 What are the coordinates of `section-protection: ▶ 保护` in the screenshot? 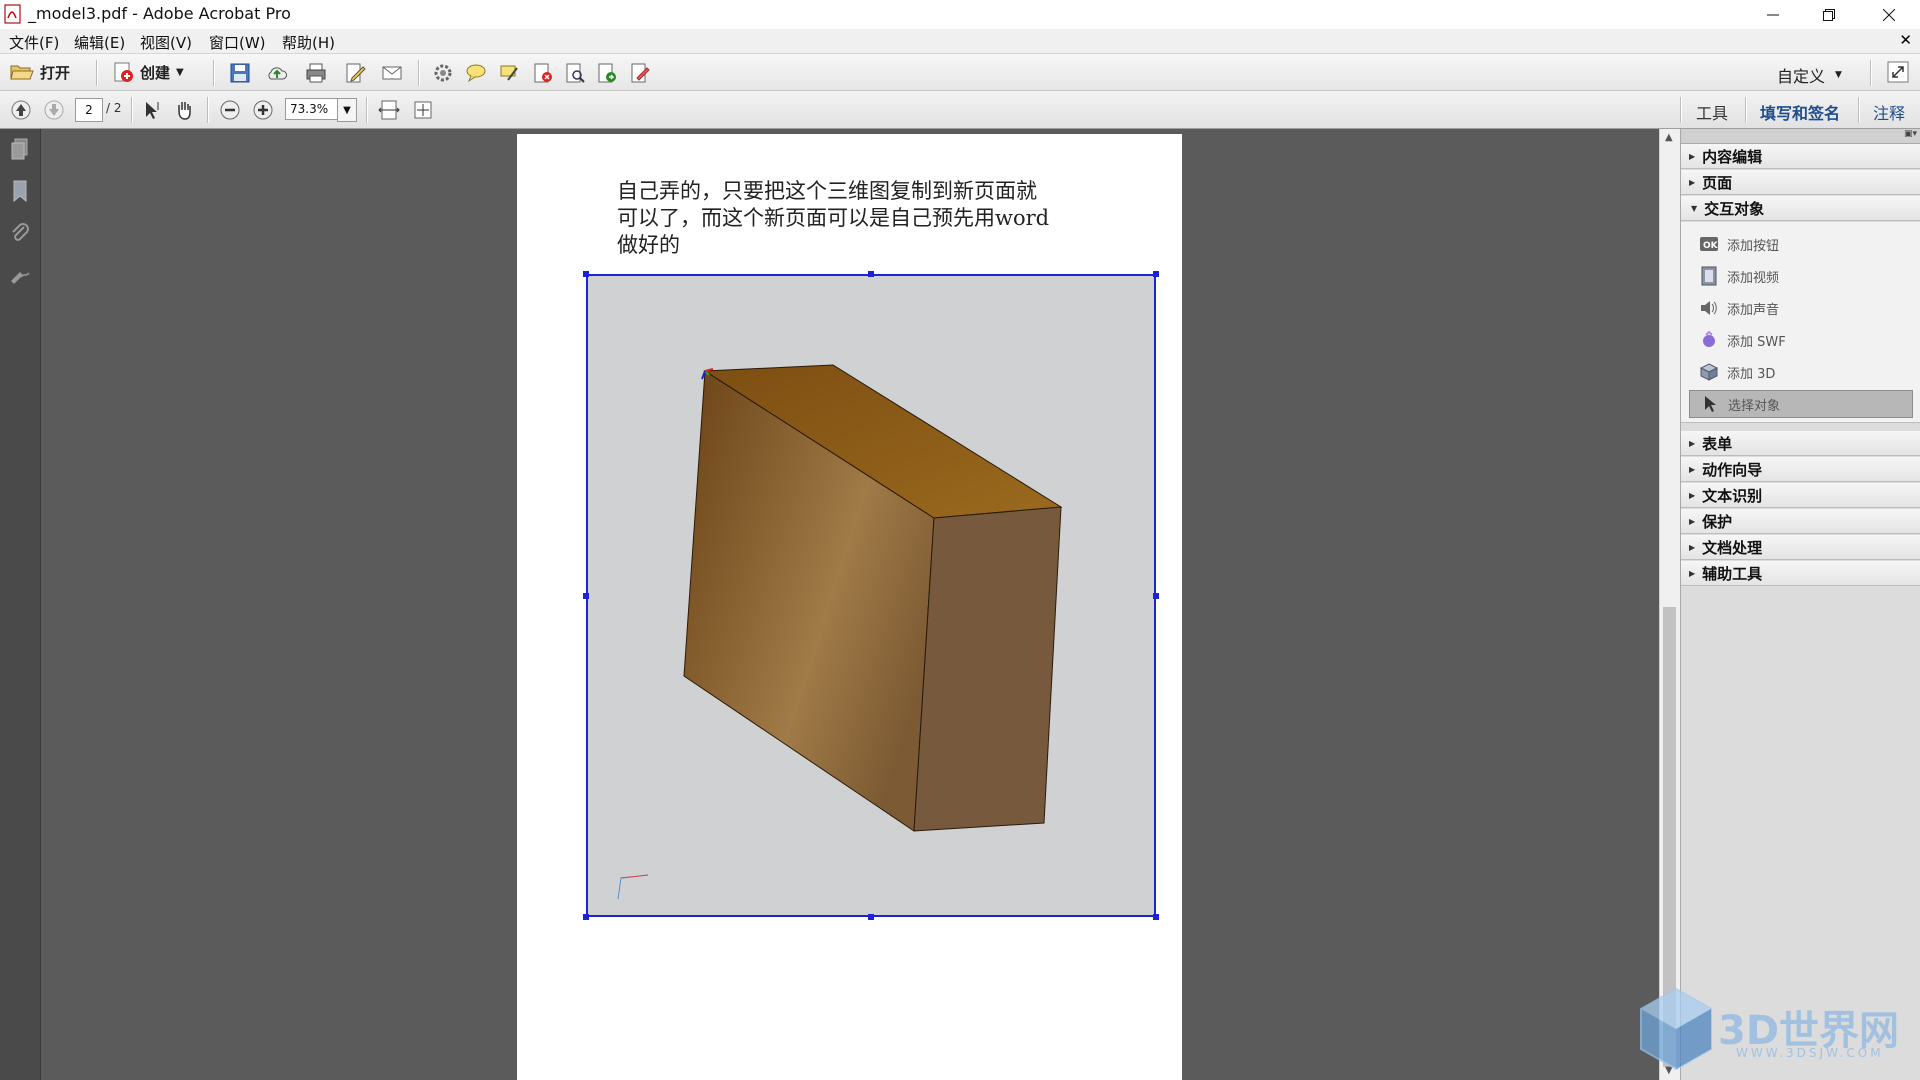 It's located at (1800, 521).